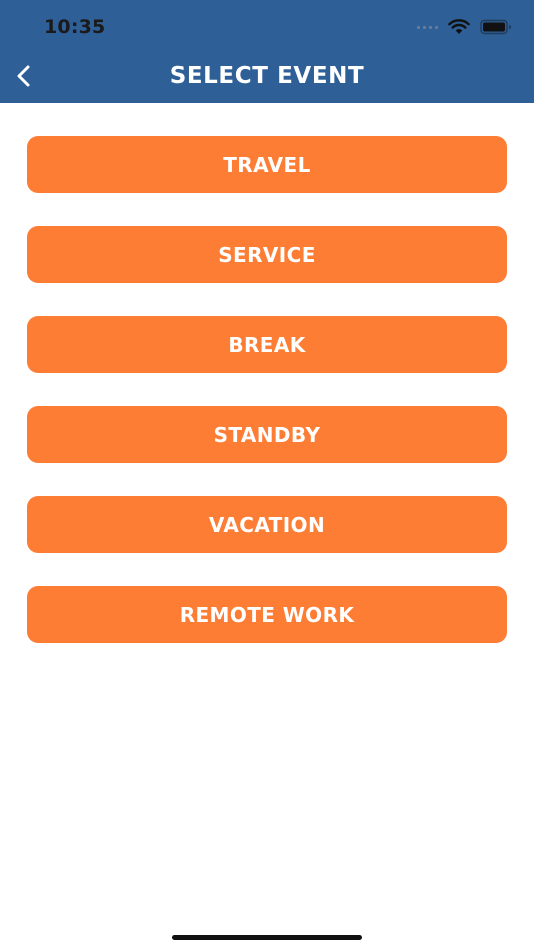  I want to click on cellular-signal-icon, so click(427, 27).